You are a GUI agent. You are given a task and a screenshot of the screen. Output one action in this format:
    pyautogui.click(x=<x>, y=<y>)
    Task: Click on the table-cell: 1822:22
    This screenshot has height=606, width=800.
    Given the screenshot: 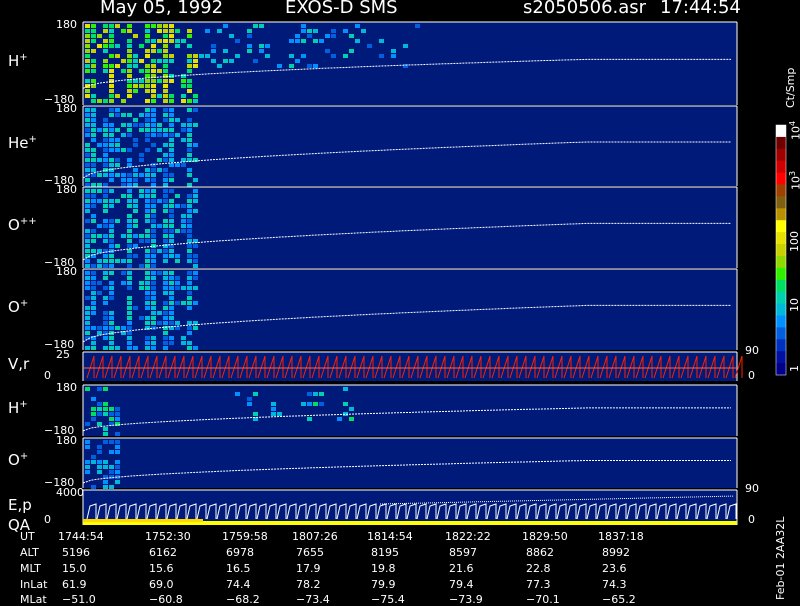 What is the action you would take?
    pyautogui.click(x=468, y=536)
    